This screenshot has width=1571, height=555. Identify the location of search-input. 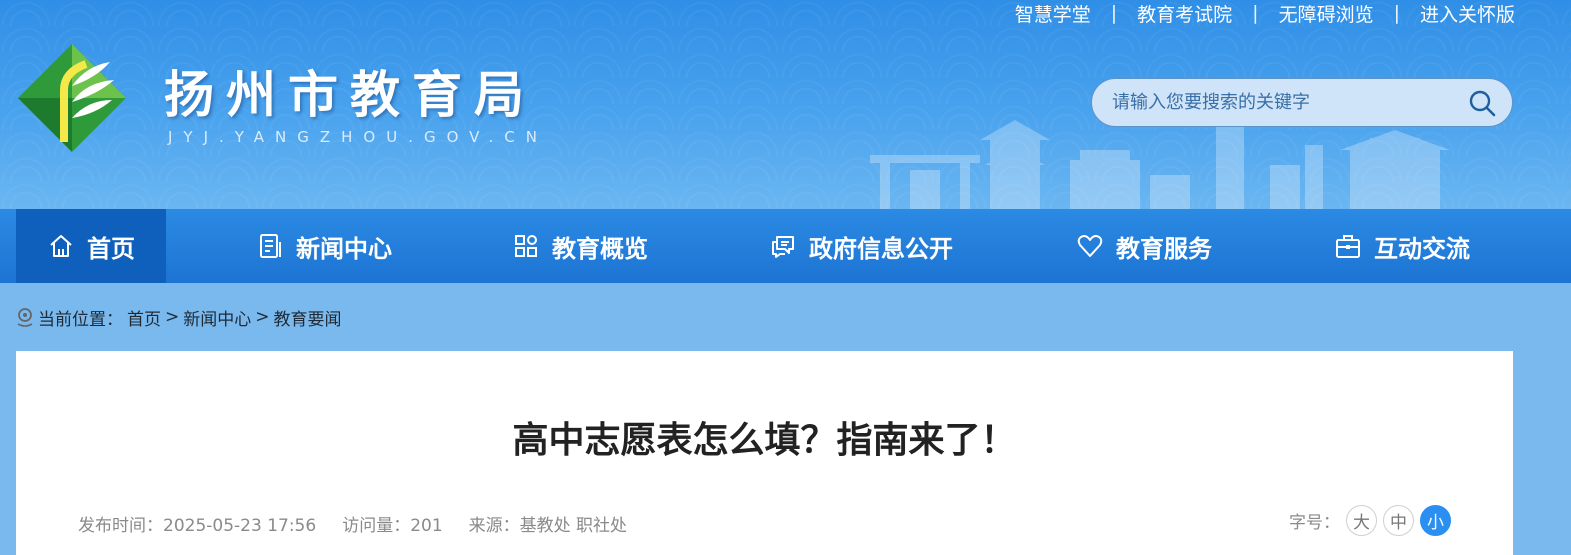
(1282, 102).